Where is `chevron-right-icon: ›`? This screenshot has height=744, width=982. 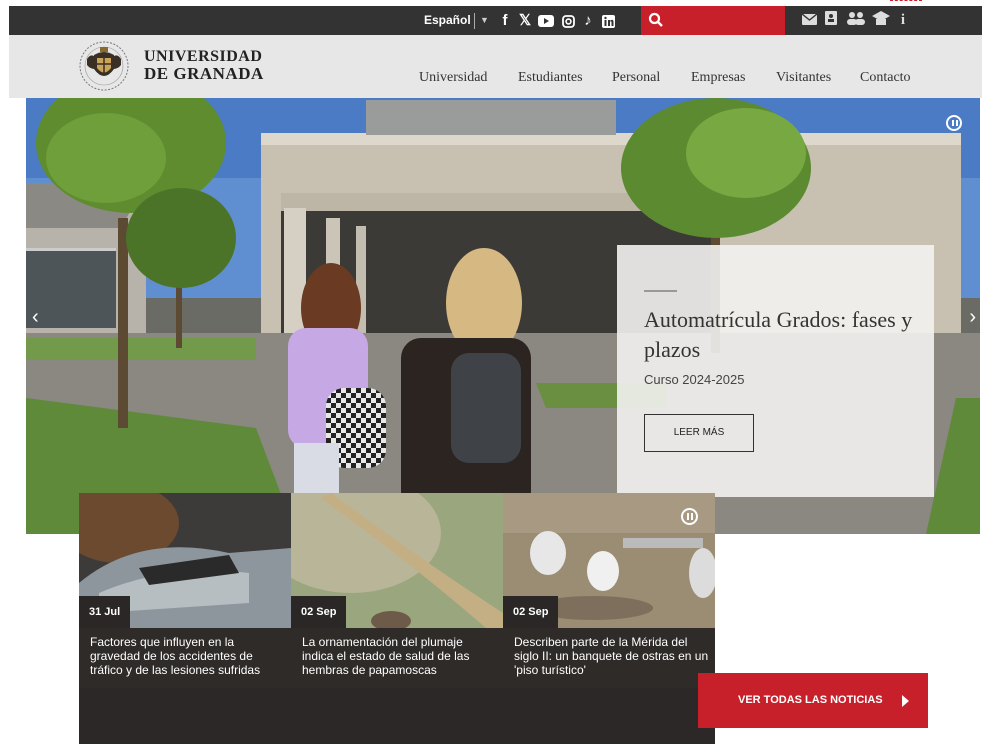
chevron-right-icon: › is located at coordinates (972, 317).